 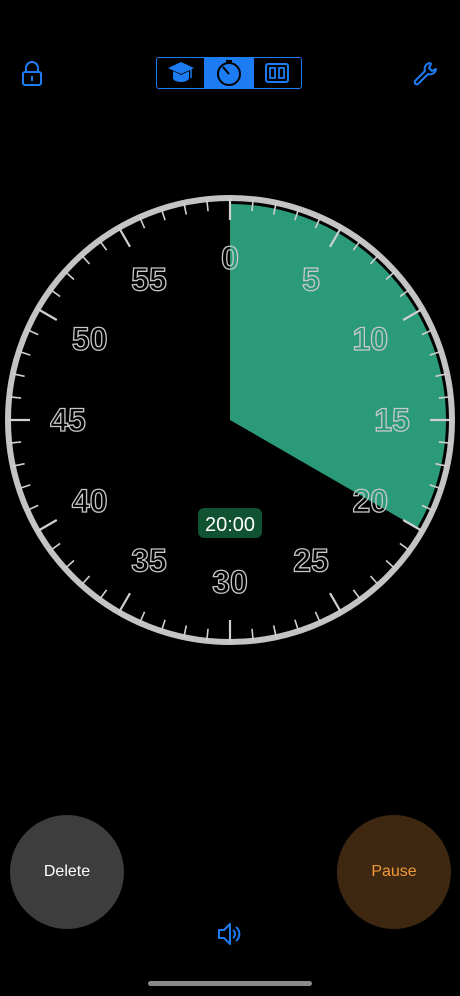 I want to click on pause-button: Pause, so click(x=394, y=872).